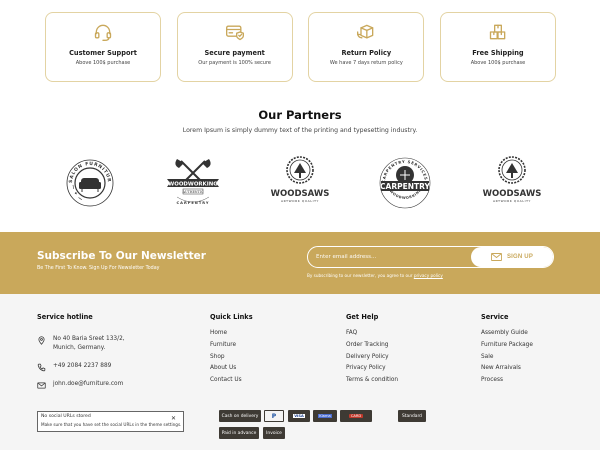 Image resolution: width=600 pixels, height=450 pixels. What do you see at coordinates (41, 340) in the screenshot?
I see `location-pin-icon` at bounding box center [41, 340].